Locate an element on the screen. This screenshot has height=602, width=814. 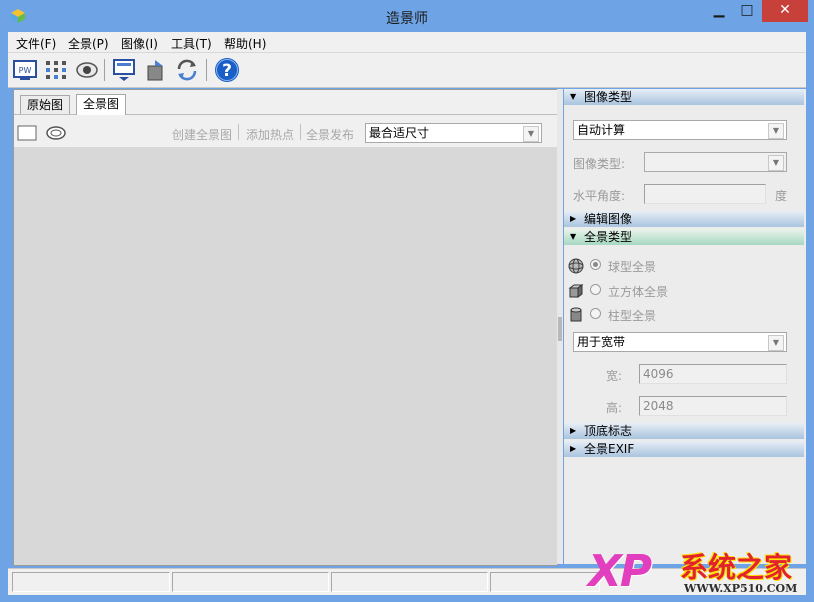
watermark-url: WWW.XP510.COM is located at coordinates (741, 588).